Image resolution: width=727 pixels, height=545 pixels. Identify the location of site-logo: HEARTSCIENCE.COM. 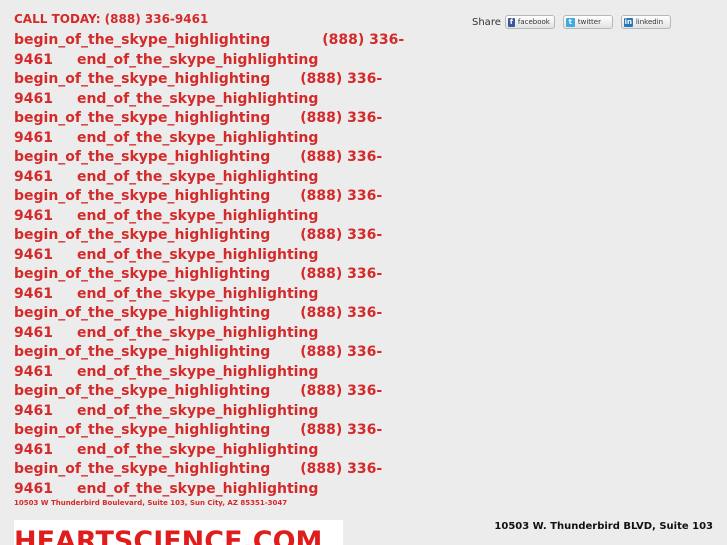
(178, 532).